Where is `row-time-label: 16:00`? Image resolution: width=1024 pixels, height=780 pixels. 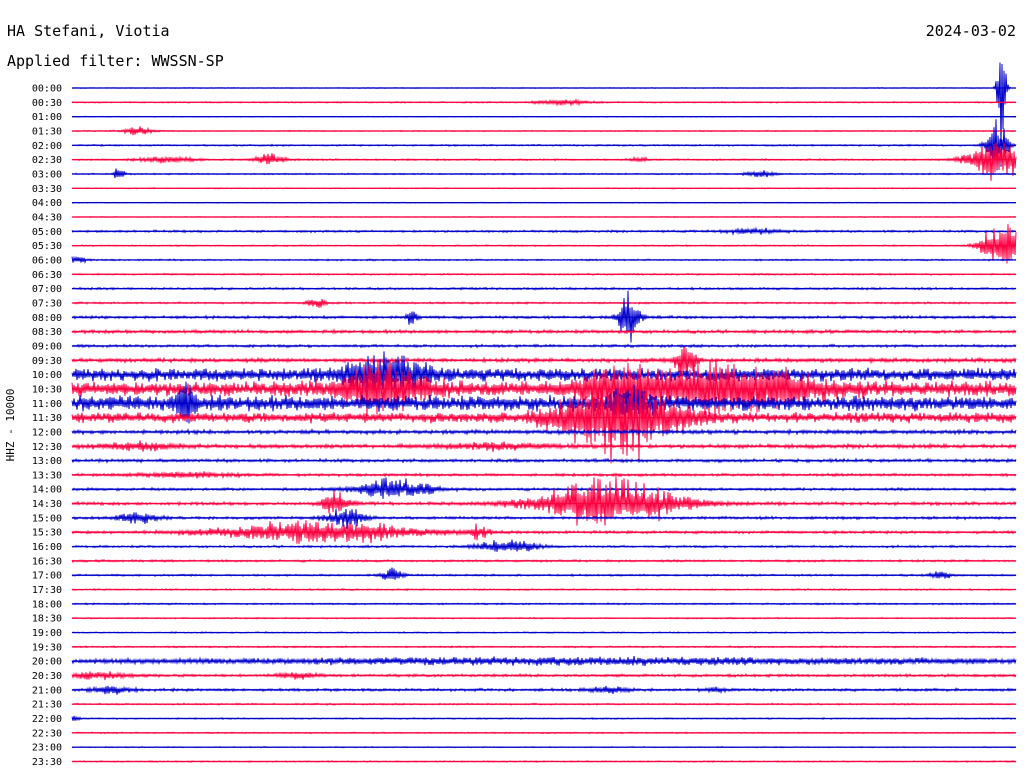 row-time-label: 16:00 is located at coordinates (47, 547).